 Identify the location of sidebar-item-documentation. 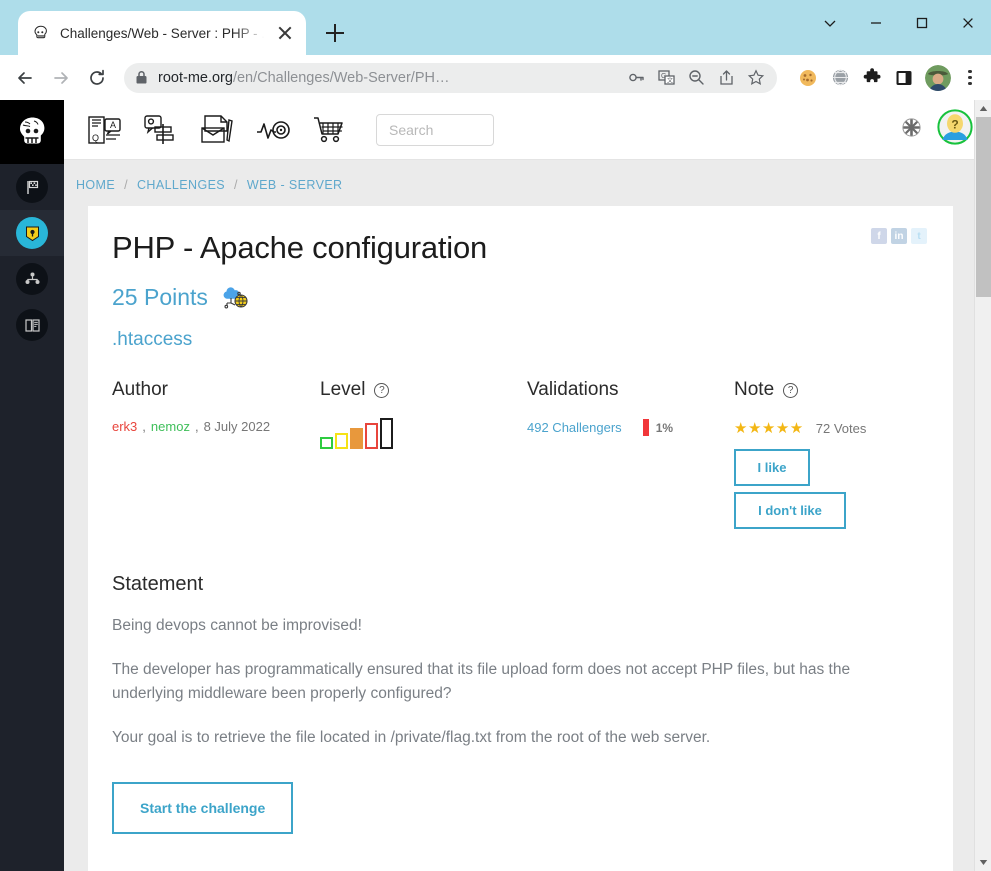
(32, 325).